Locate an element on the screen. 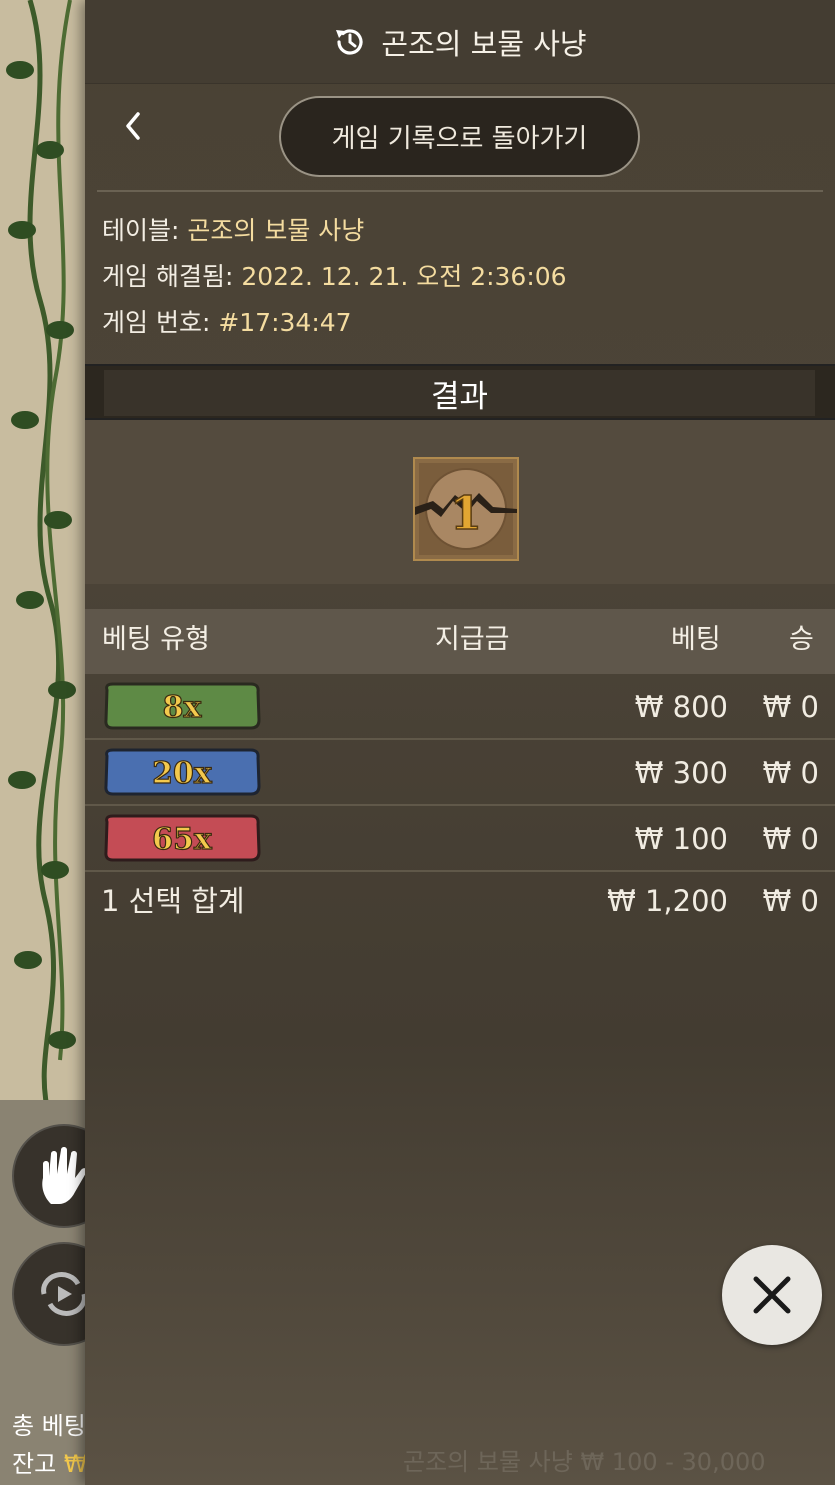 Image resolution: width=835 pixels, height=1485 pixels. repeat-icon is located at coordinates (64, 1294).